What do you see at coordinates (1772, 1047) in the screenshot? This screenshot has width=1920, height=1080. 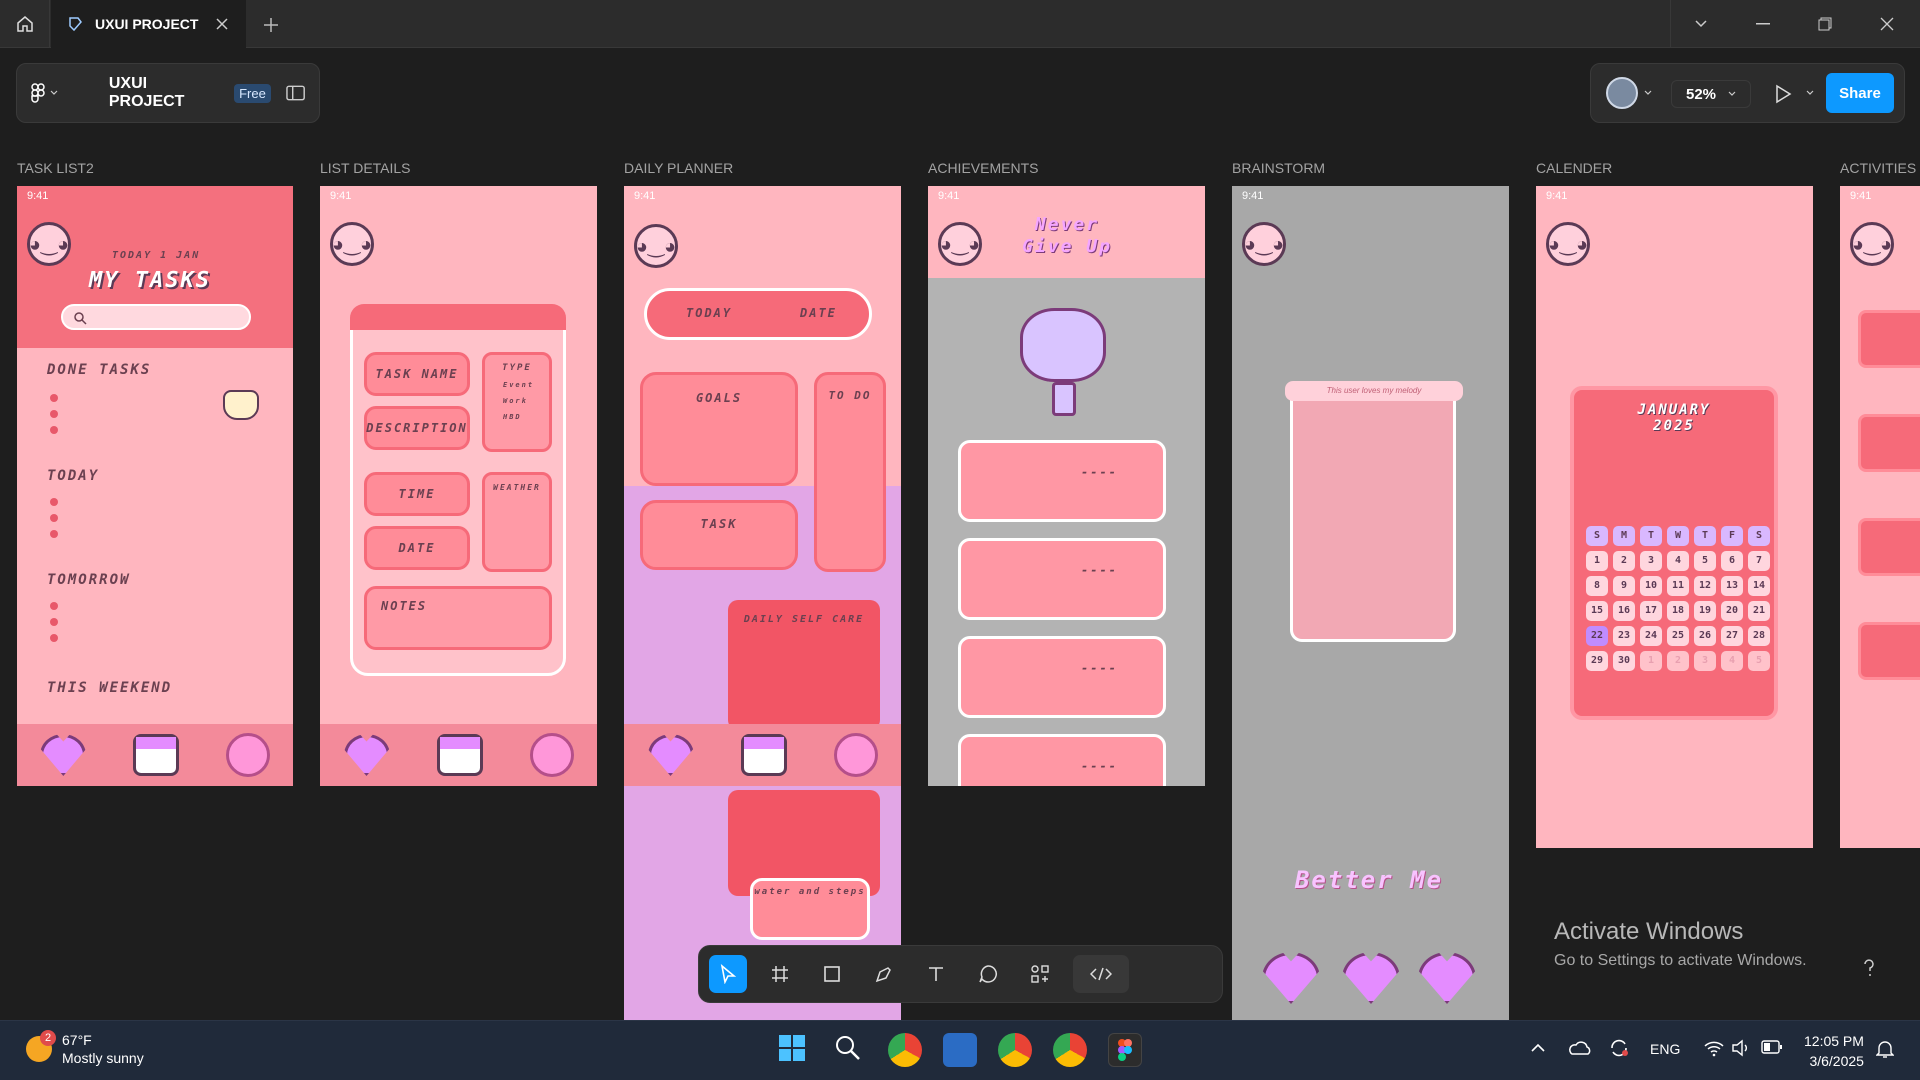 I see `battery-icon` at bounding box center [1772, 1047].